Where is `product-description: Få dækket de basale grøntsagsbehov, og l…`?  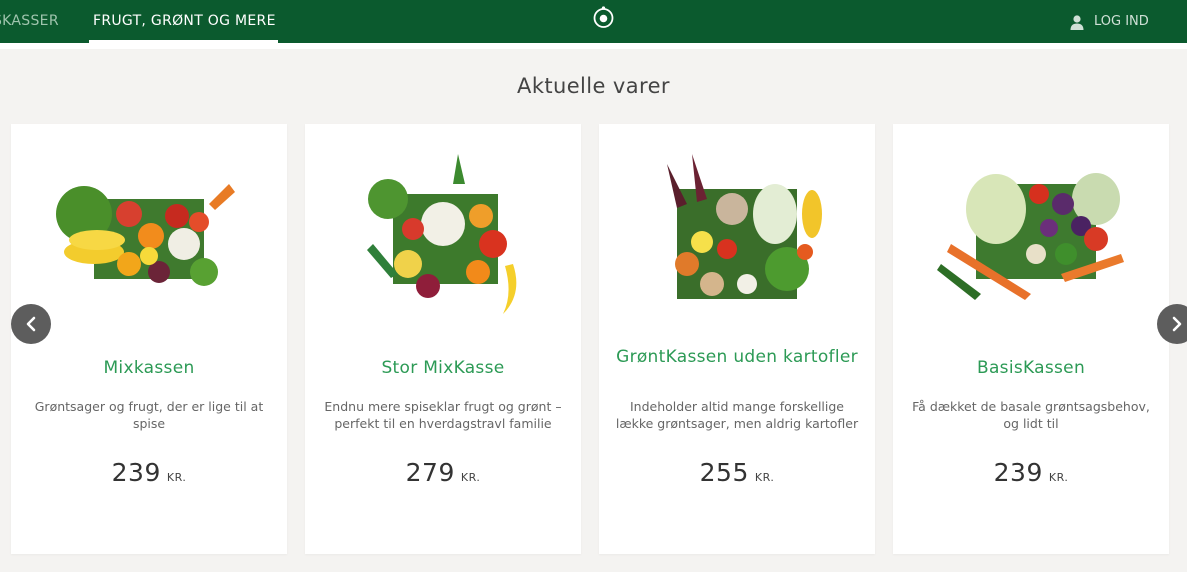
product-description: Få dækket de basale grøntsagsbehov, og l… is located at coordinates (1031, 415).